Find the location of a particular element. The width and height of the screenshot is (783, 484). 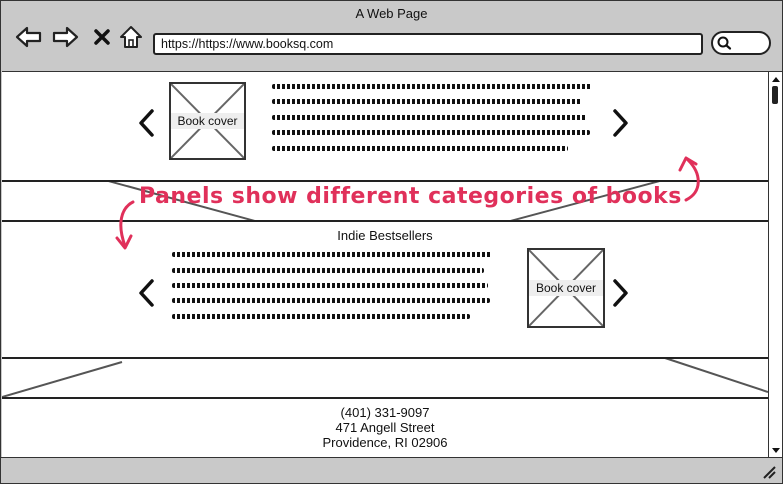

back-button is located at coordinates (29, 37).